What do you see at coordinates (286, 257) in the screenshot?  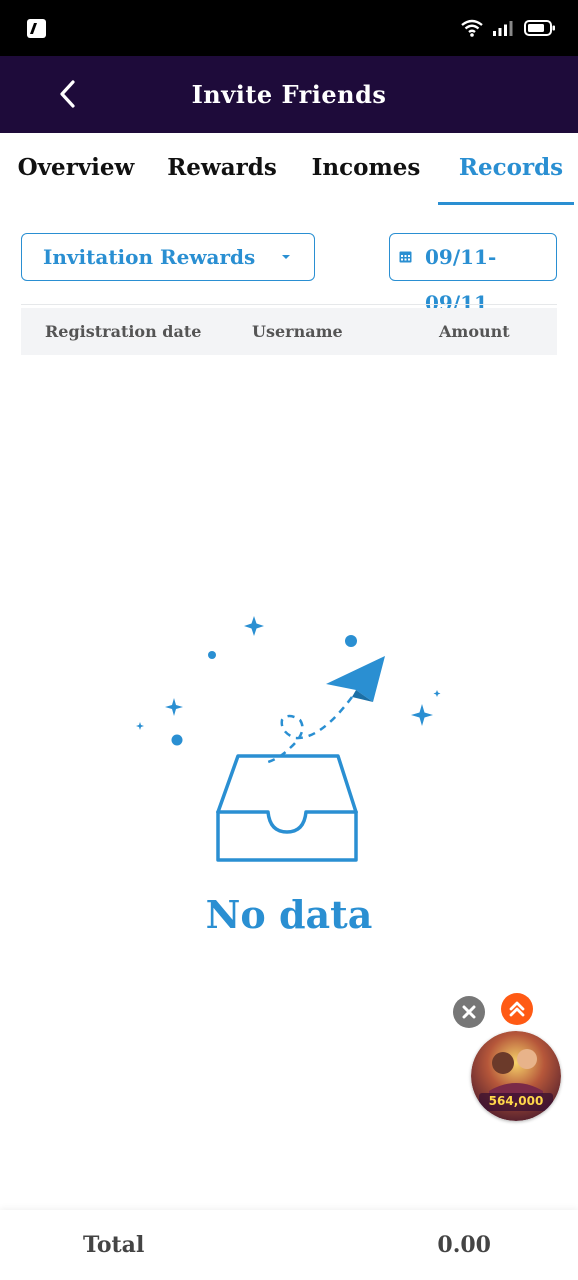 I see `caret-down-icon` at bounding box center [286, 257].